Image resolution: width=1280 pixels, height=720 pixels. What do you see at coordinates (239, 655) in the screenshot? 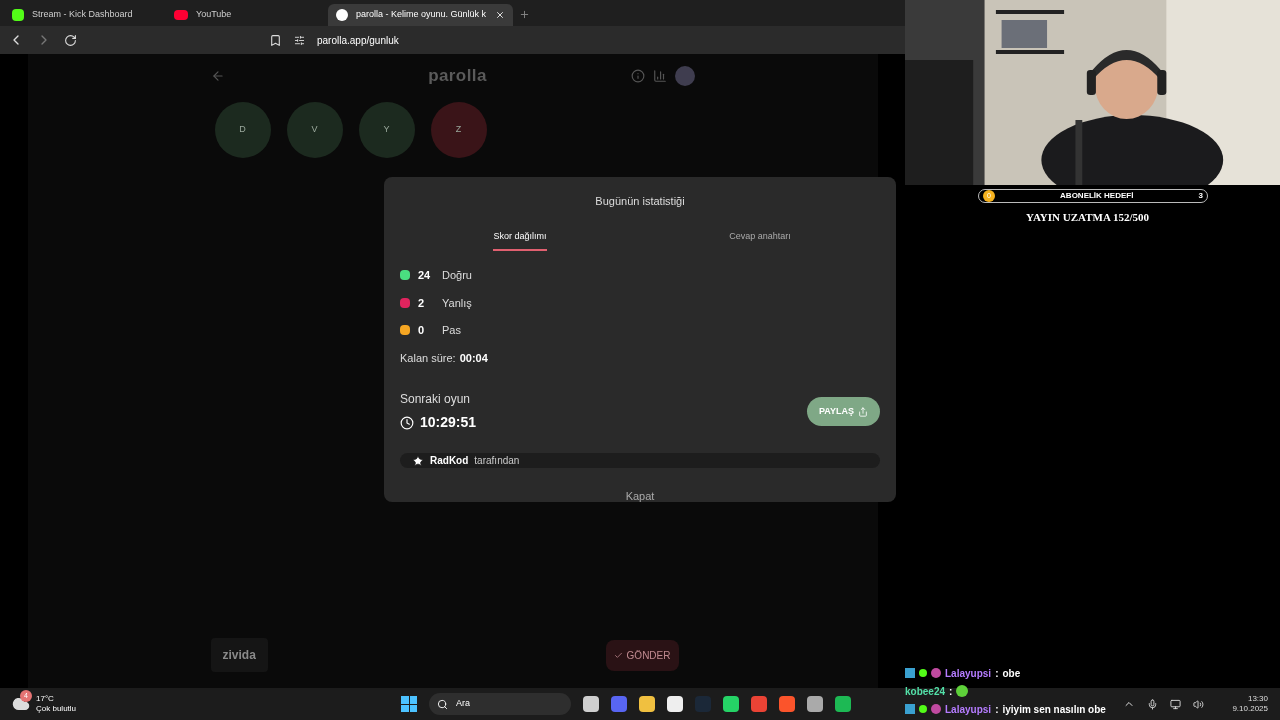
I see `answer-field: zivida` at bounding box center [239, 655].